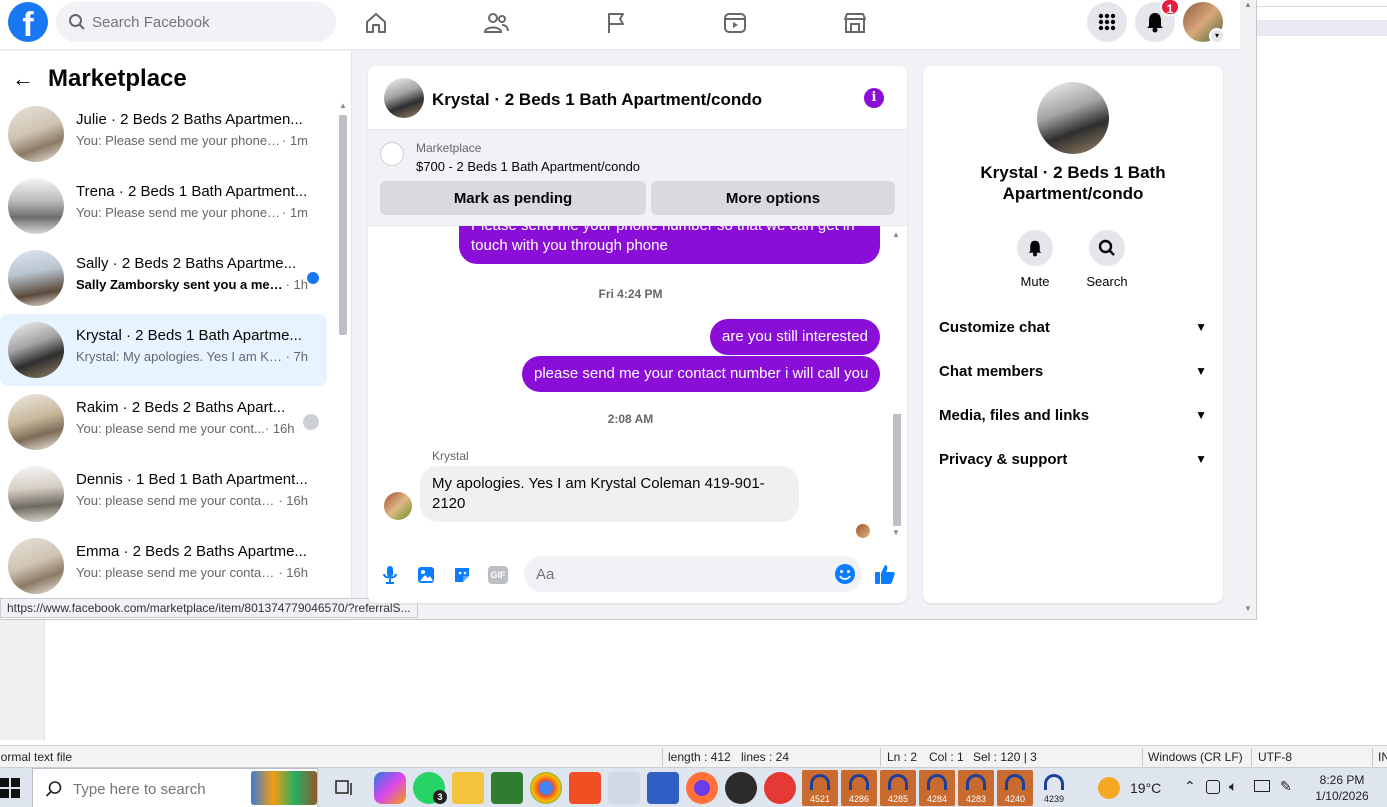  I want to click on editor-text-area, so click(1322, 370).